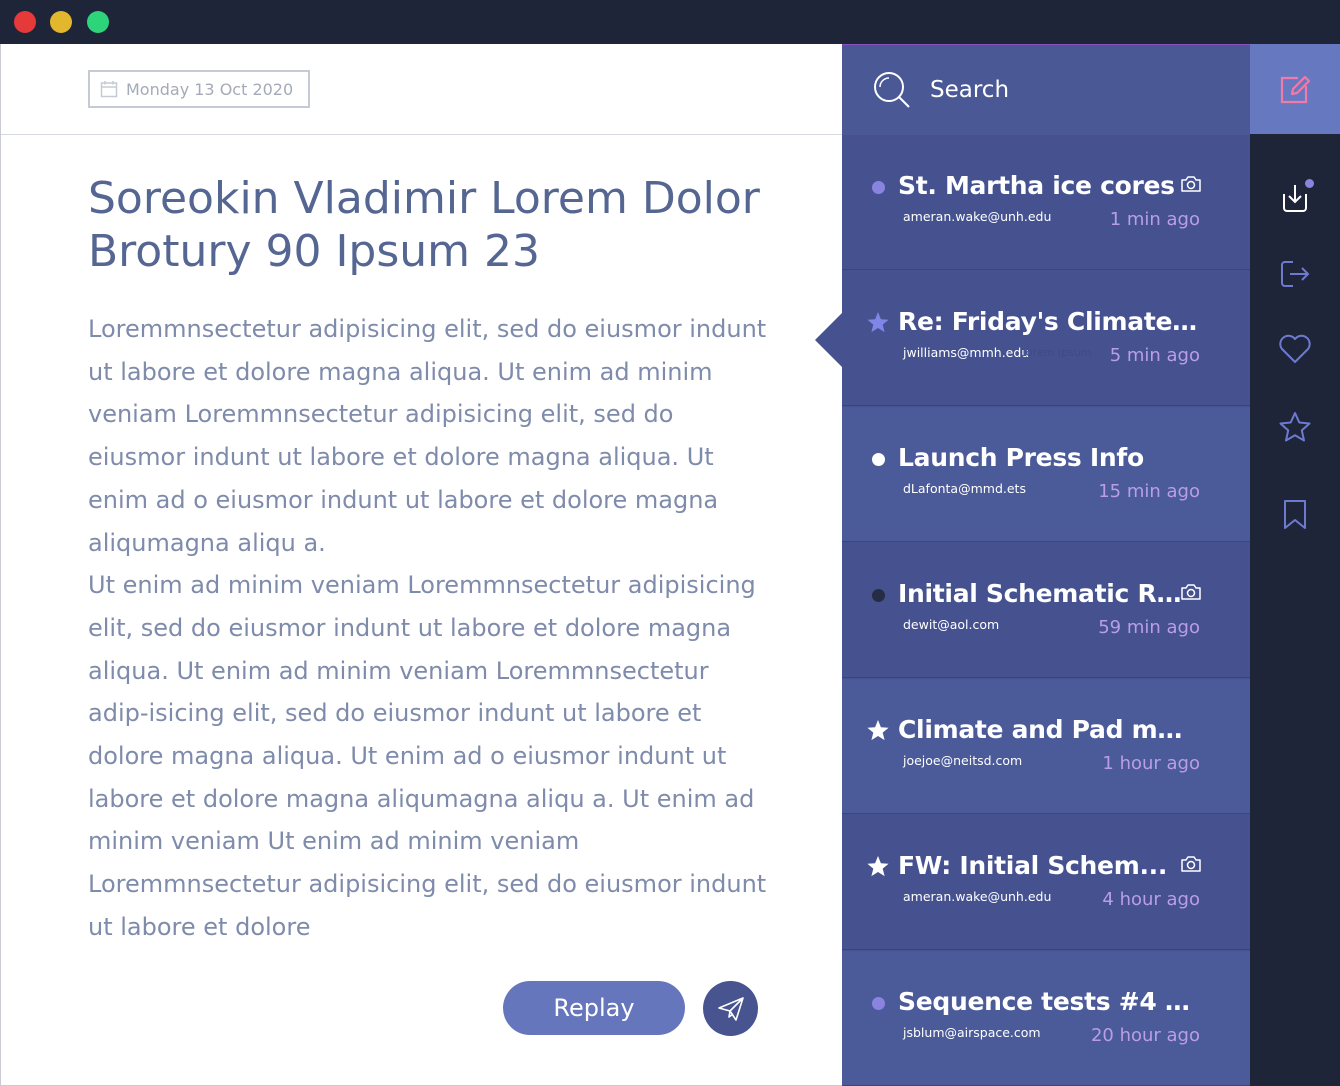 The width and height of the screenshot is (1340, 1086). I want to click on favorites-button, so click(1295, 349).